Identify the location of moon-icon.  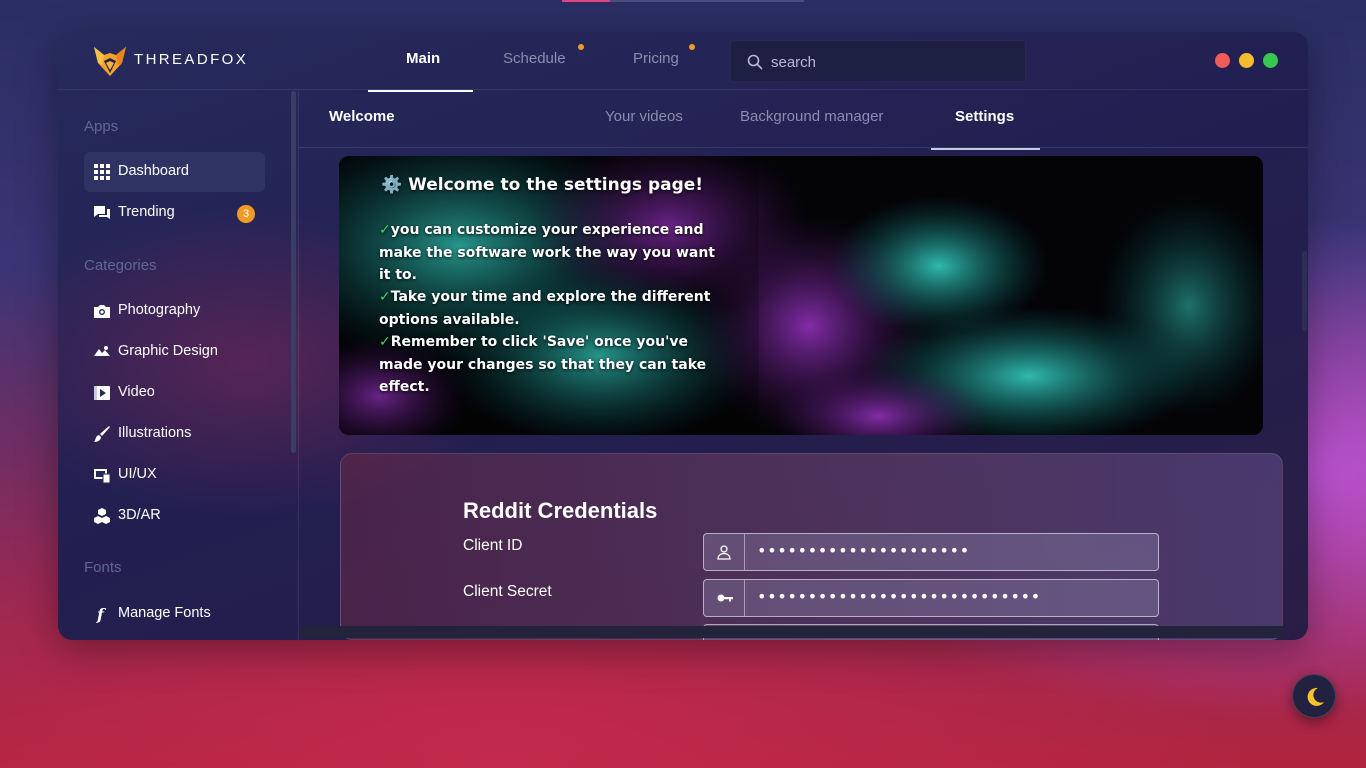
(1315, 696).